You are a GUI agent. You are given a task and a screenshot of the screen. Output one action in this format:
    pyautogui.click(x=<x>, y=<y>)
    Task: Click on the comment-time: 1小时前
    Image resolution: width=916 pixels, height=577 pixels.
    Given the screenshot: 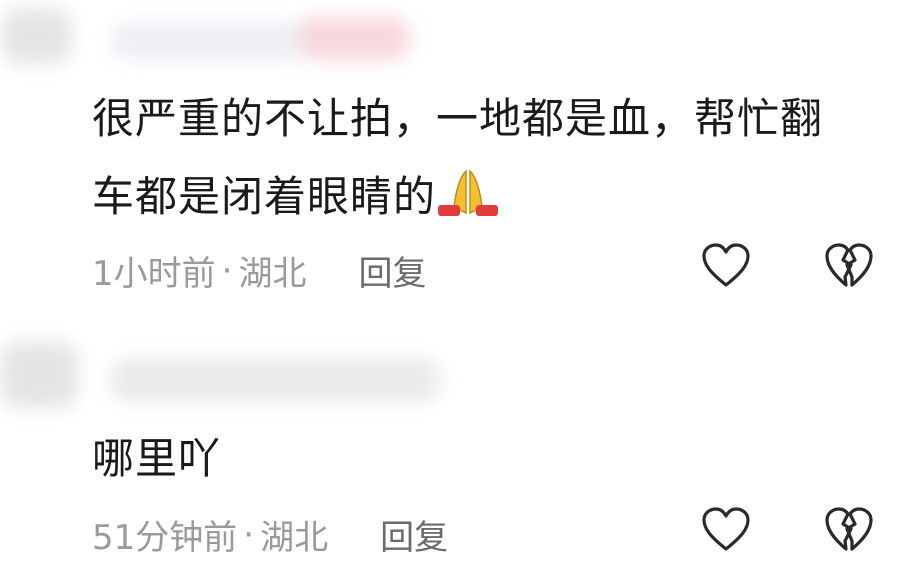 What is the action you would take?
    pyautogui.click(x=154, y=274)
    